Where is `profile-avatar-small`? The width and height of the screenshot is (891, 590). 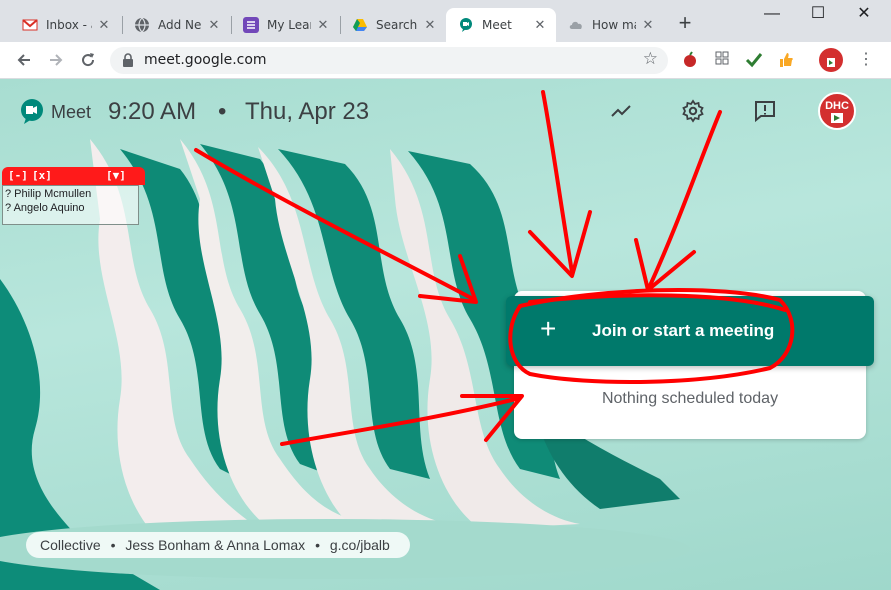
profile-avatar-small is located at coordinates (831, 60).